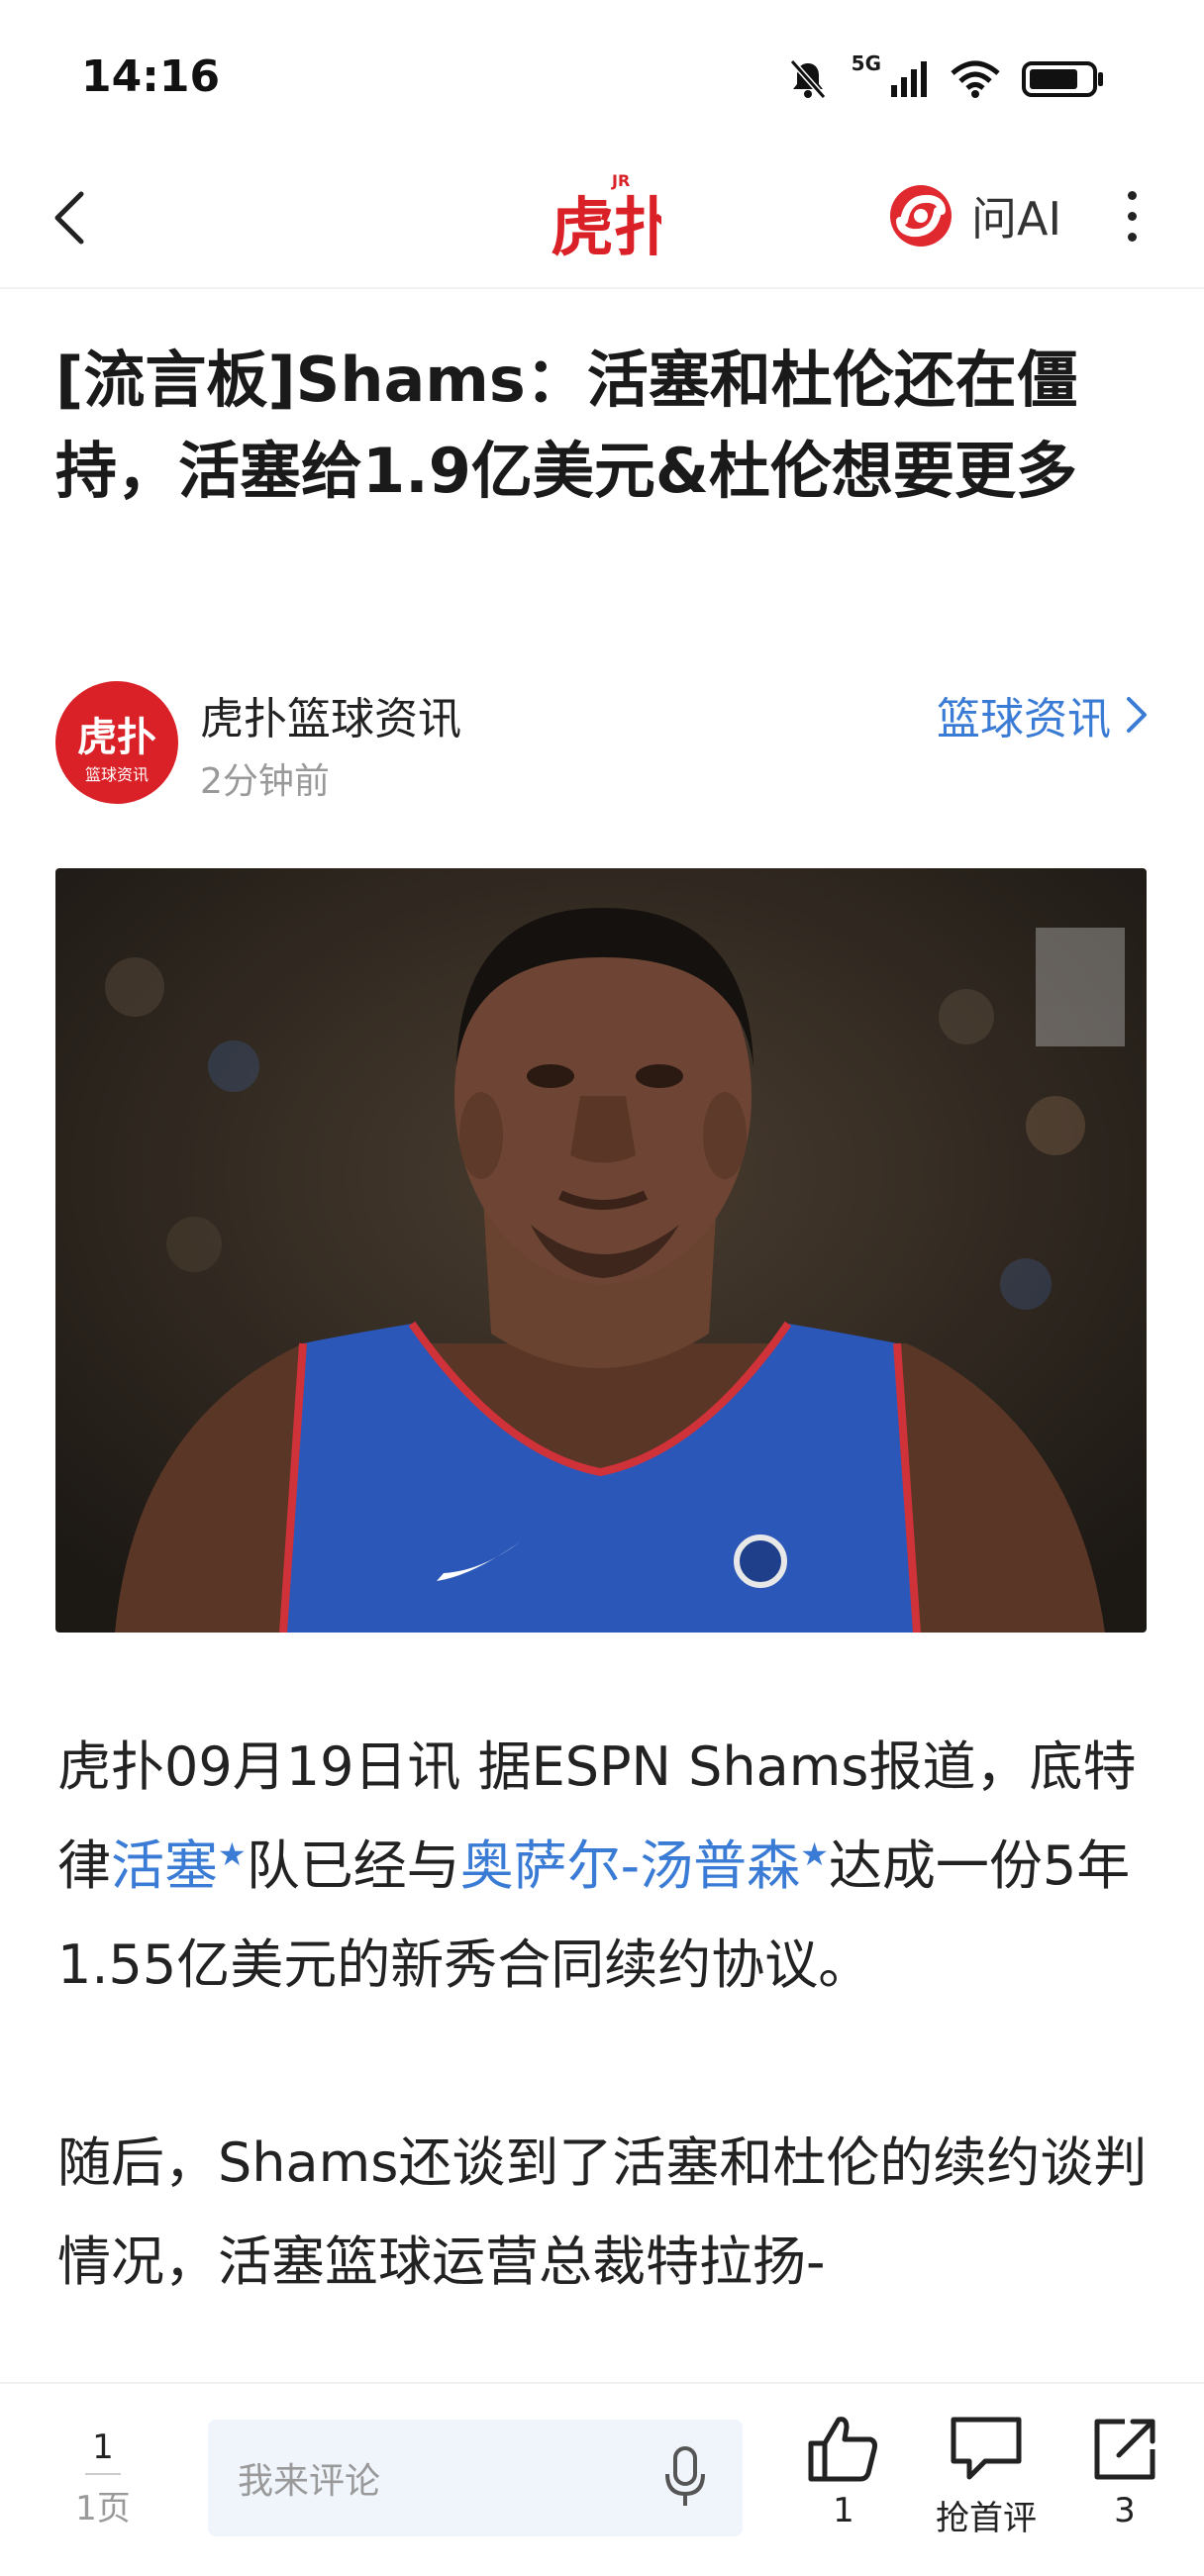 This screenshot has height=2576, width=1204. What do you see at coordinates (986, 2519) in the screenshot?
I see `comment-label: 抢首评` at bounding box center [986, 2519].